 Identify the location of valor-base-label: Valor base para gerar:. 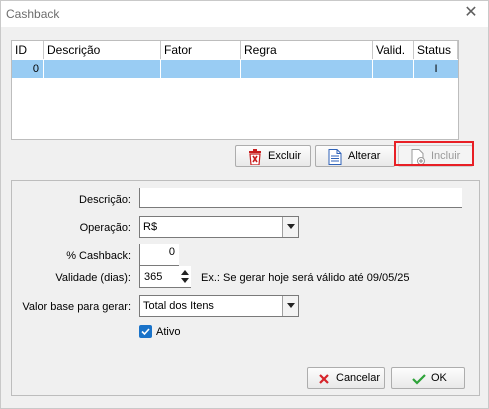
(76, 307).